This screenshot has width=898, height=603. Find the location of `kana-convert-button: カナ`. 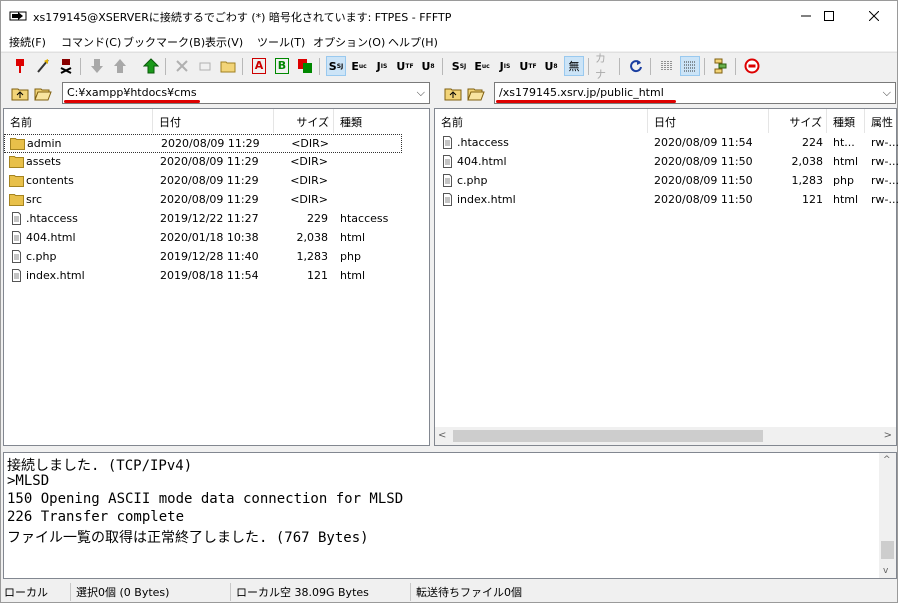

kana-convert-button: カナ is located at coordinates (605, 66).